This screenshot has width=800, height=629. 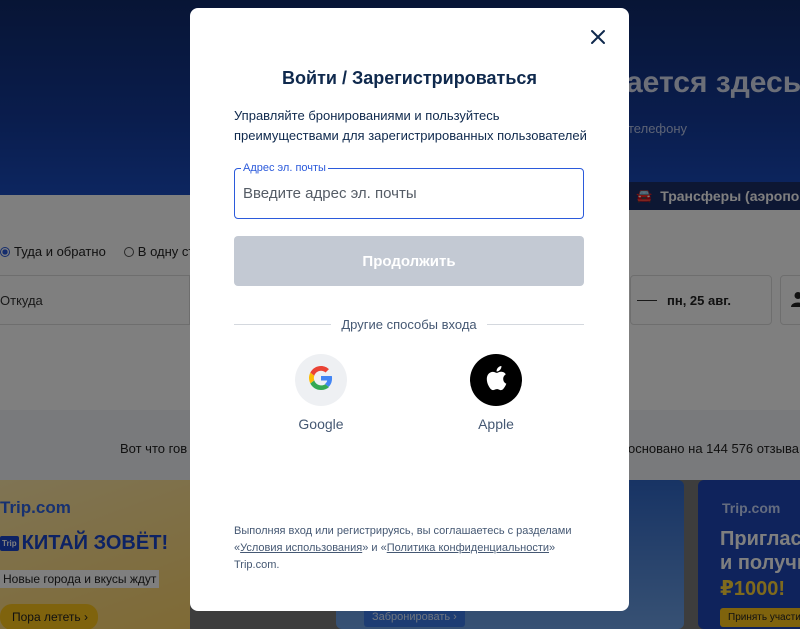 I want to click on divider-text: Другие способы входа, so click(x=409, y=324).